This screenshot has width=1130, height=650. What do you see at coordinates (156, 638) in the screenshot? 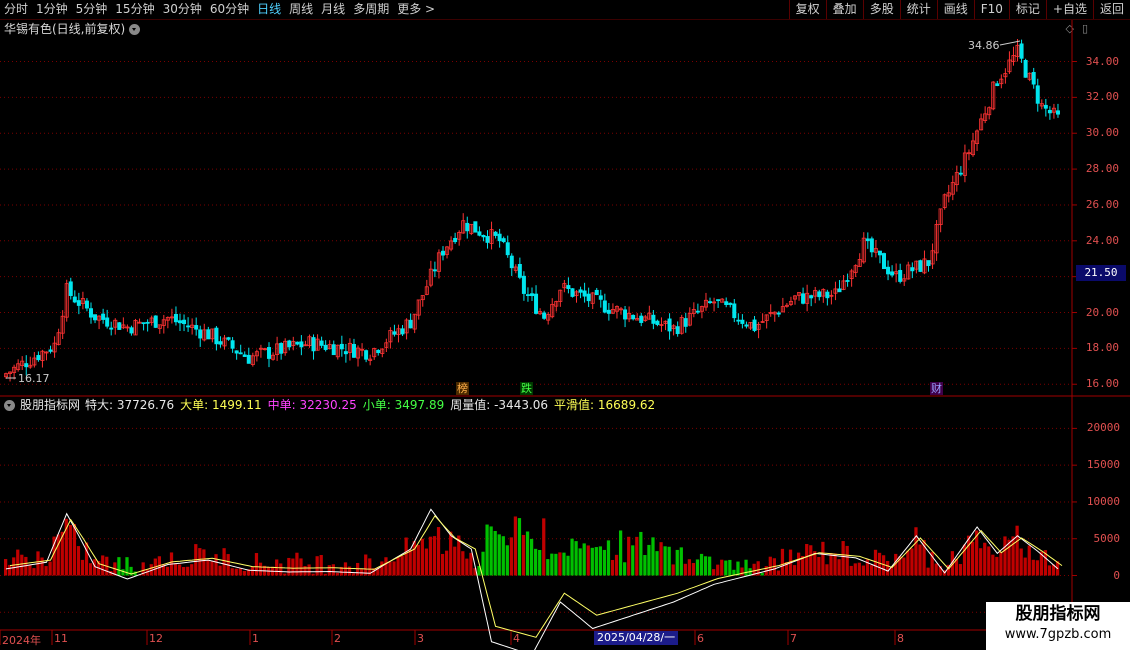
I see `time-axis-label: 12` at bounding box center [156, 638].